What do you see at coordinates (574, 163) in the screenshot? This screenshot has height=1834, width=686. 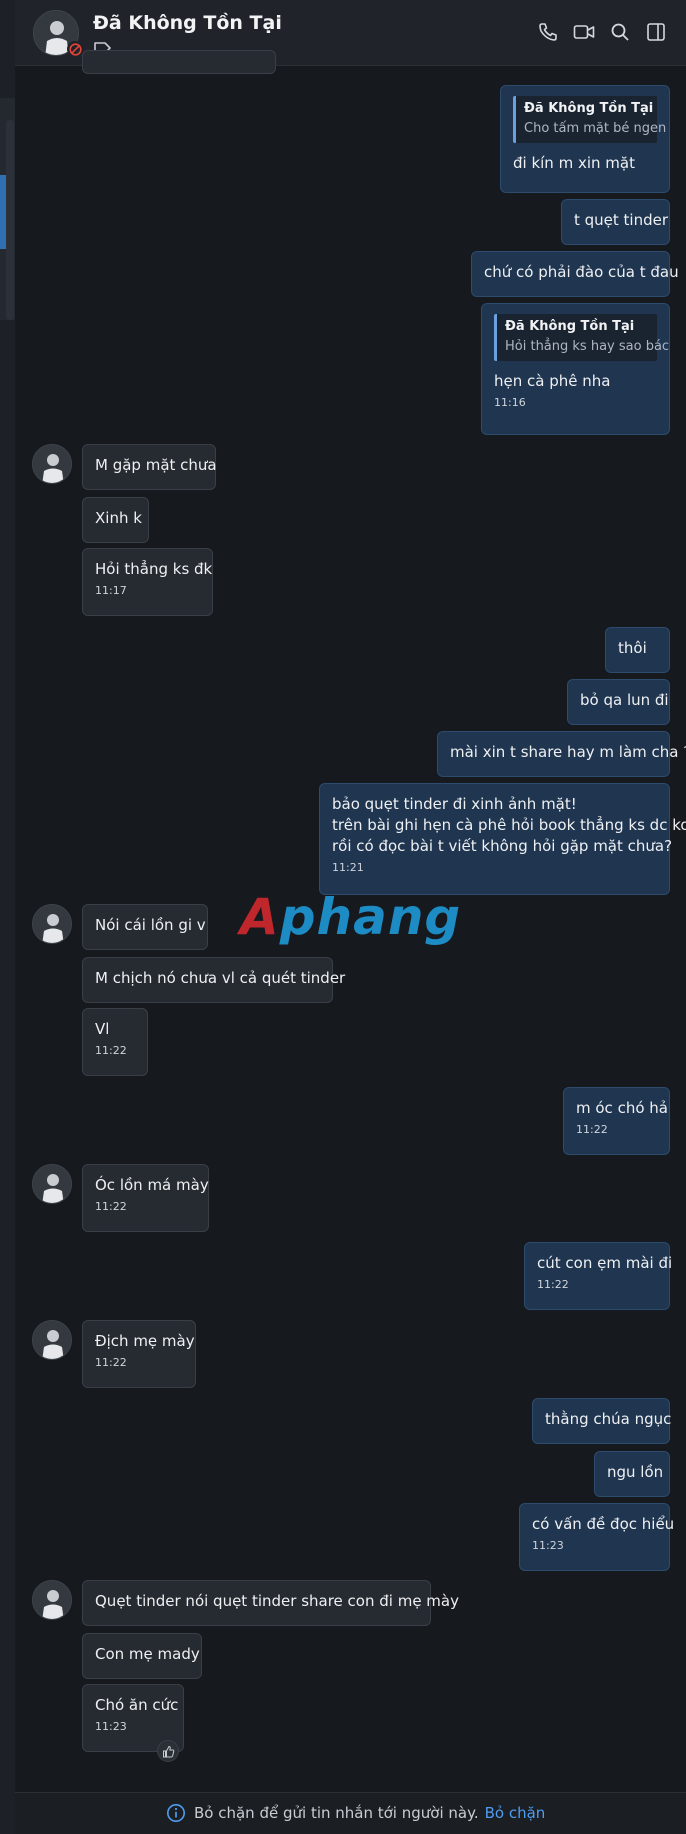 I see `message-text: đi kín m xin mặt` at bounding box center [574, 163].